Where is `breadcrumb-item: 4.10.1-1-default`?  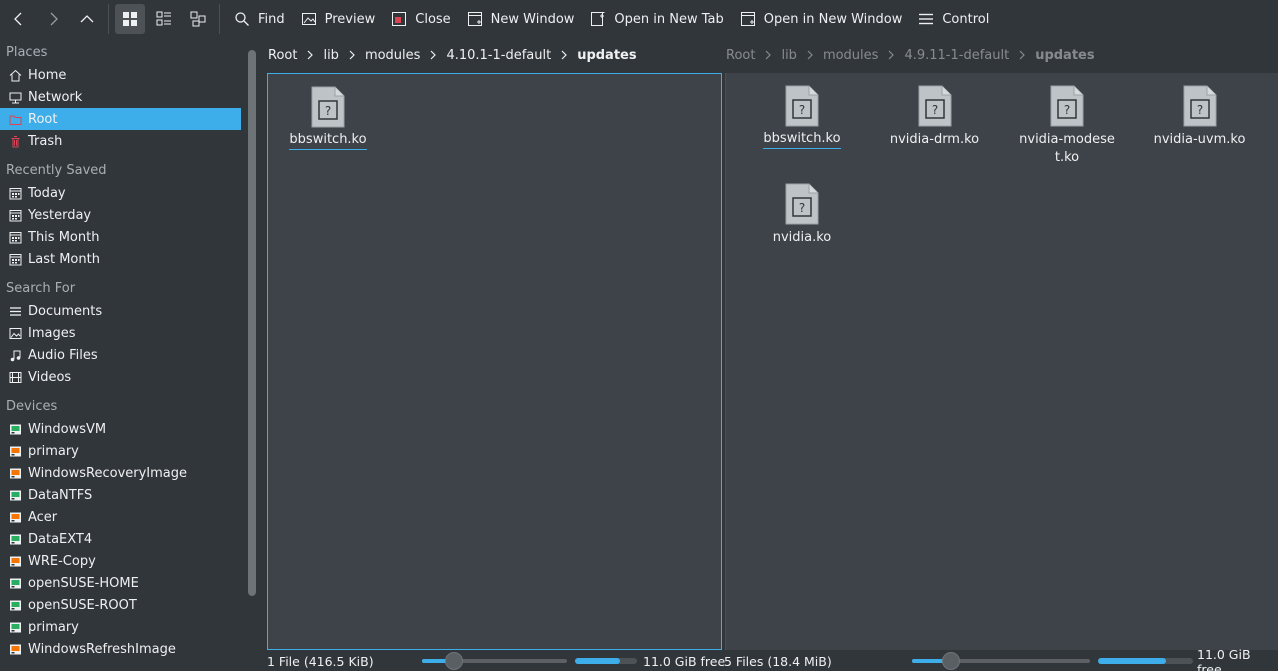 breadcrumb-item: 4.10.1-1-default is located at coordinates (498, 55).